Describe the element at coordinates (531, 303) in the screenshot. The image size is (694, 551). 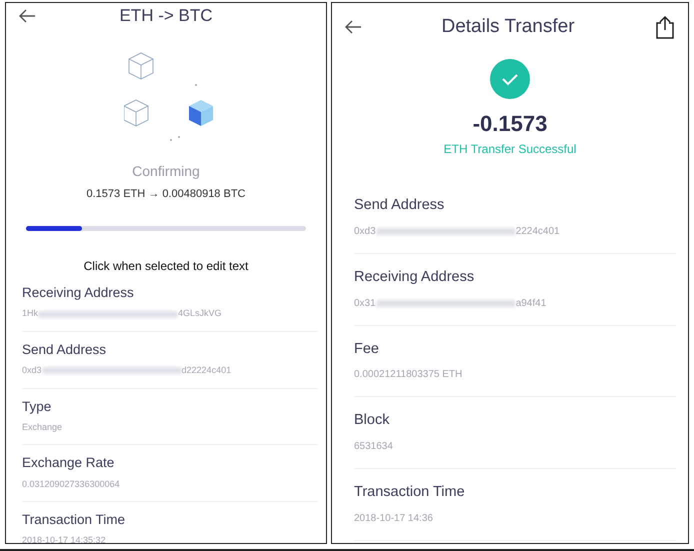
I see `address-end: a94f41` at that location.